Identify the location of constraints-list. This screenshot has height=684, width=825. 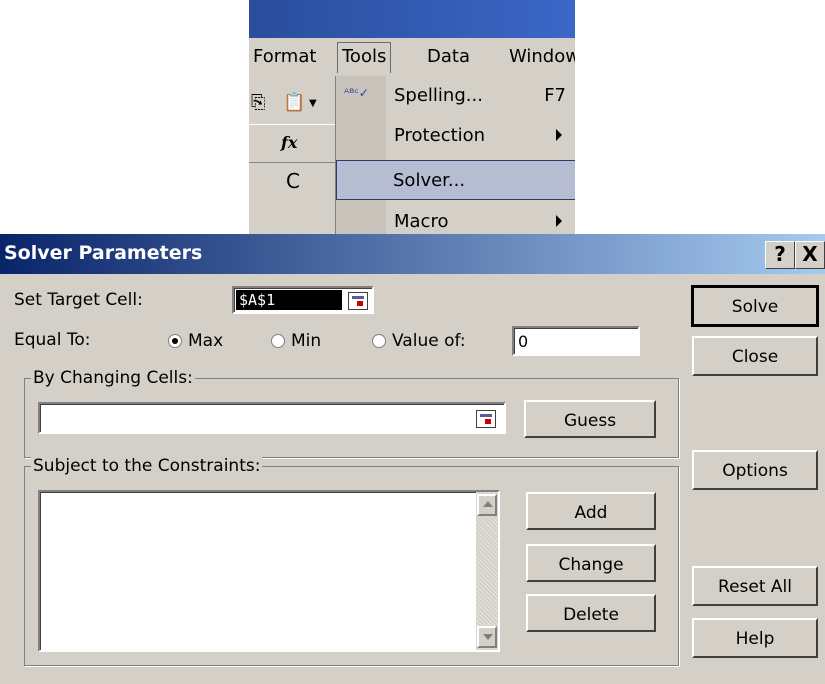
(269, 571).